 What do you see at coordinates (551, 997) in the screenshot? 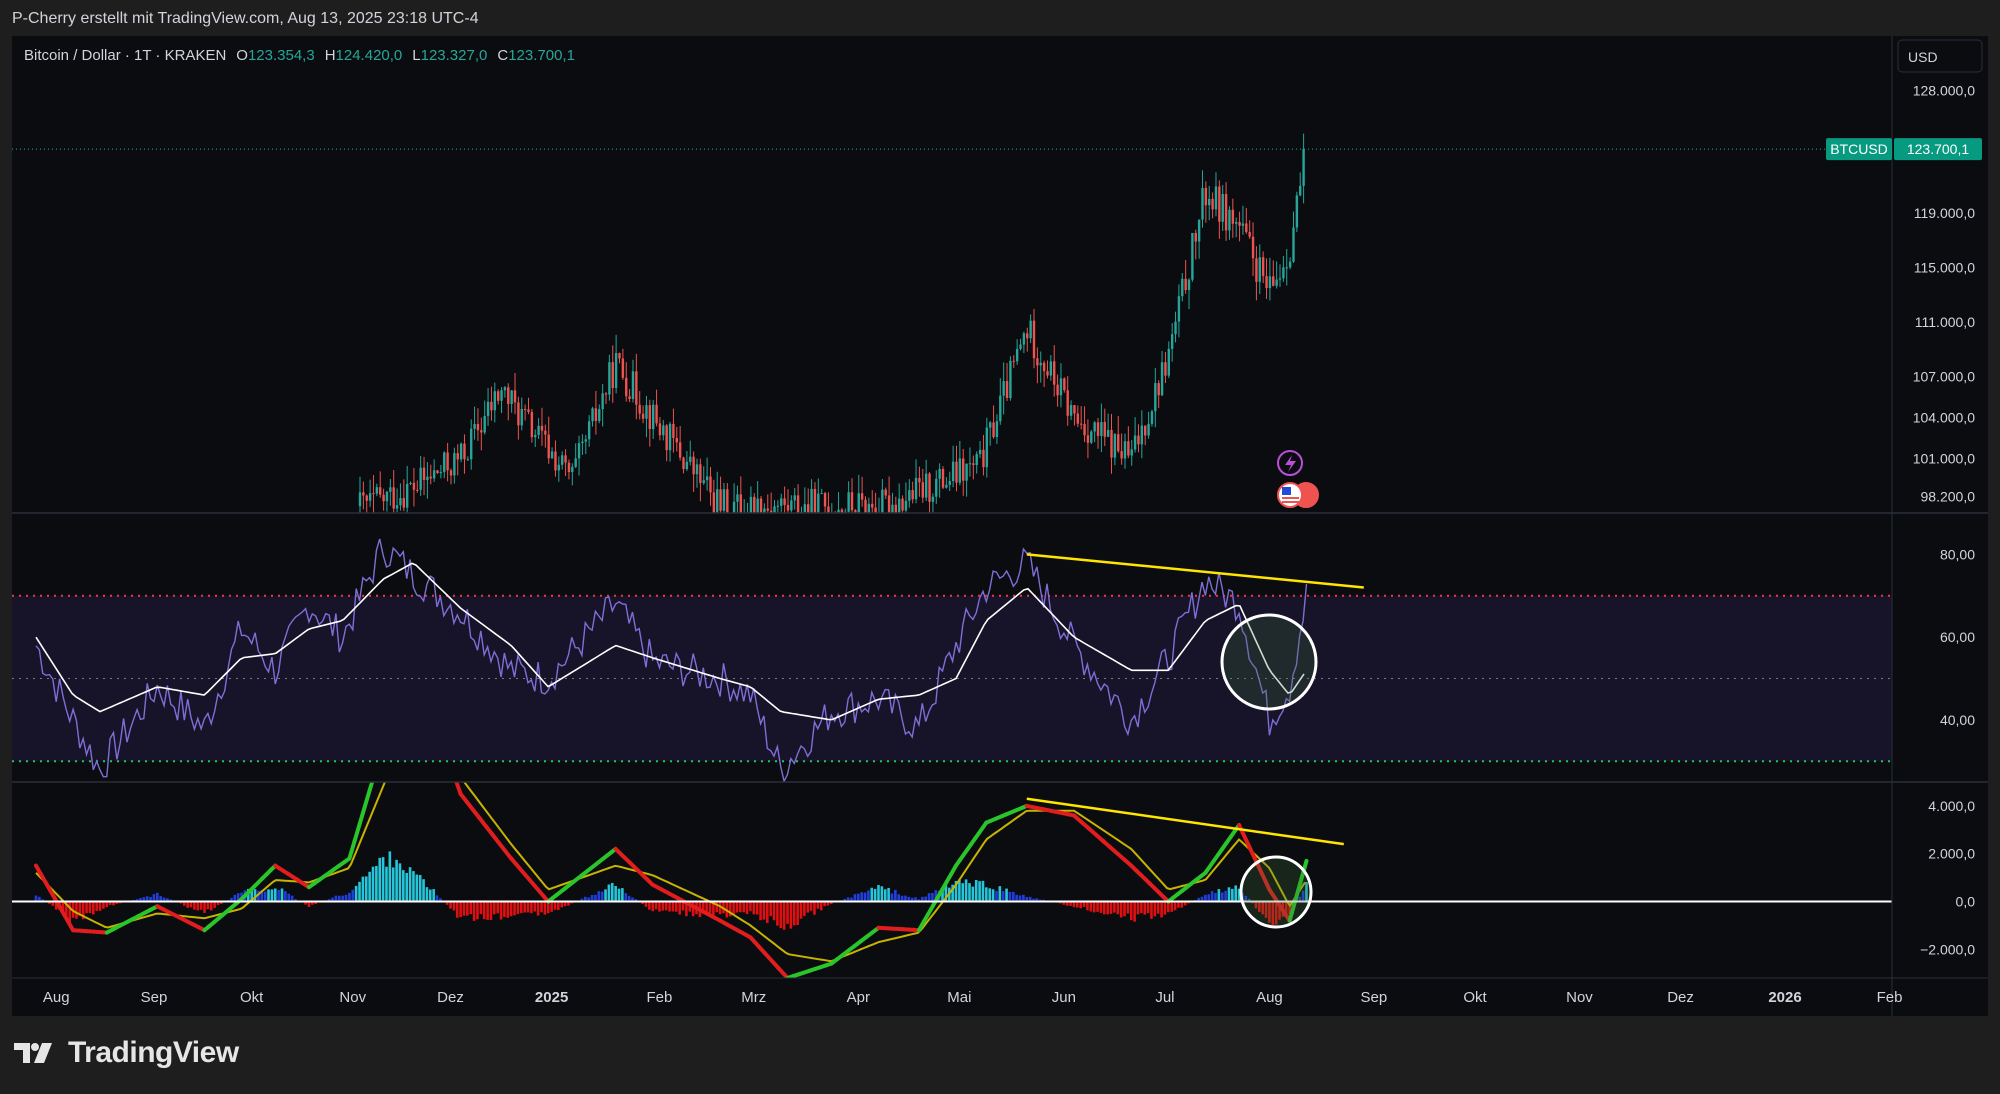
I see `time-tick-label: 2025` at bounding box center [551, 997].